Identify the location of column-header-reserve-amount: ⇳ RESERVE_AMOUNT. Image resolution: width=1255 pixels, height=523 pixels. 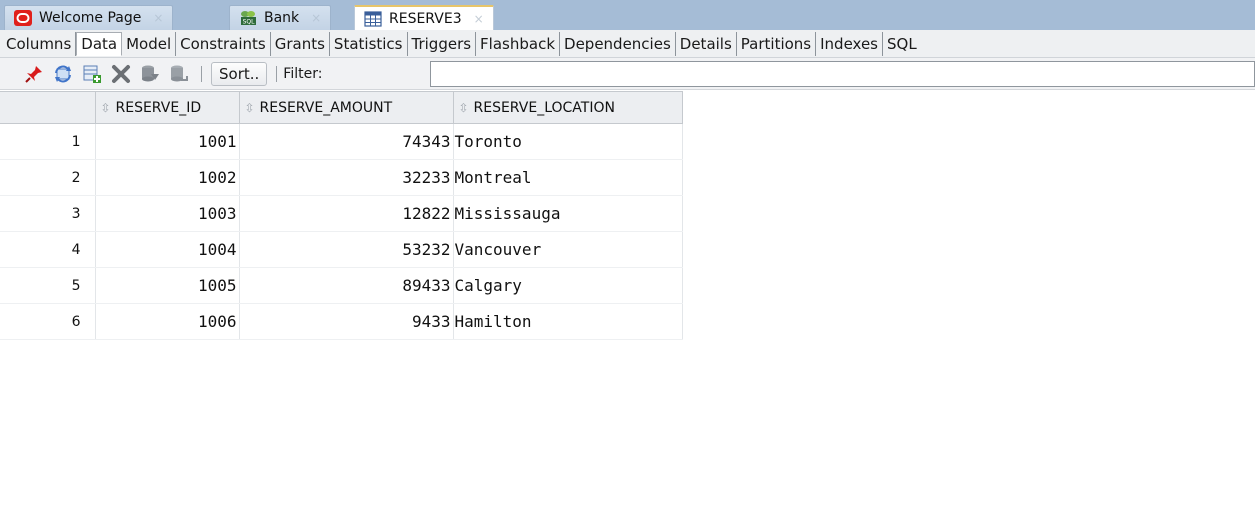
(346, 107).